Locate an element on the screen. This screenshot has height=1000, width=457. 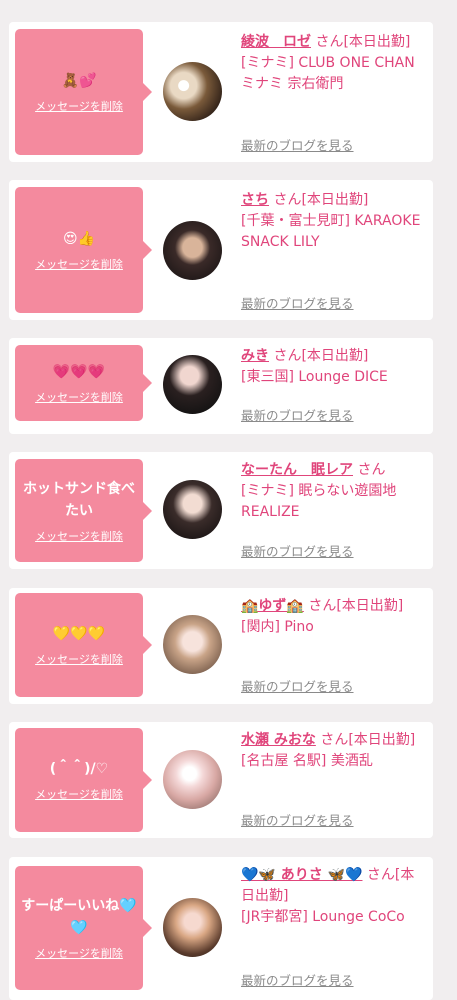
message-text: 😍👍 is located at coordinates (79, 239).